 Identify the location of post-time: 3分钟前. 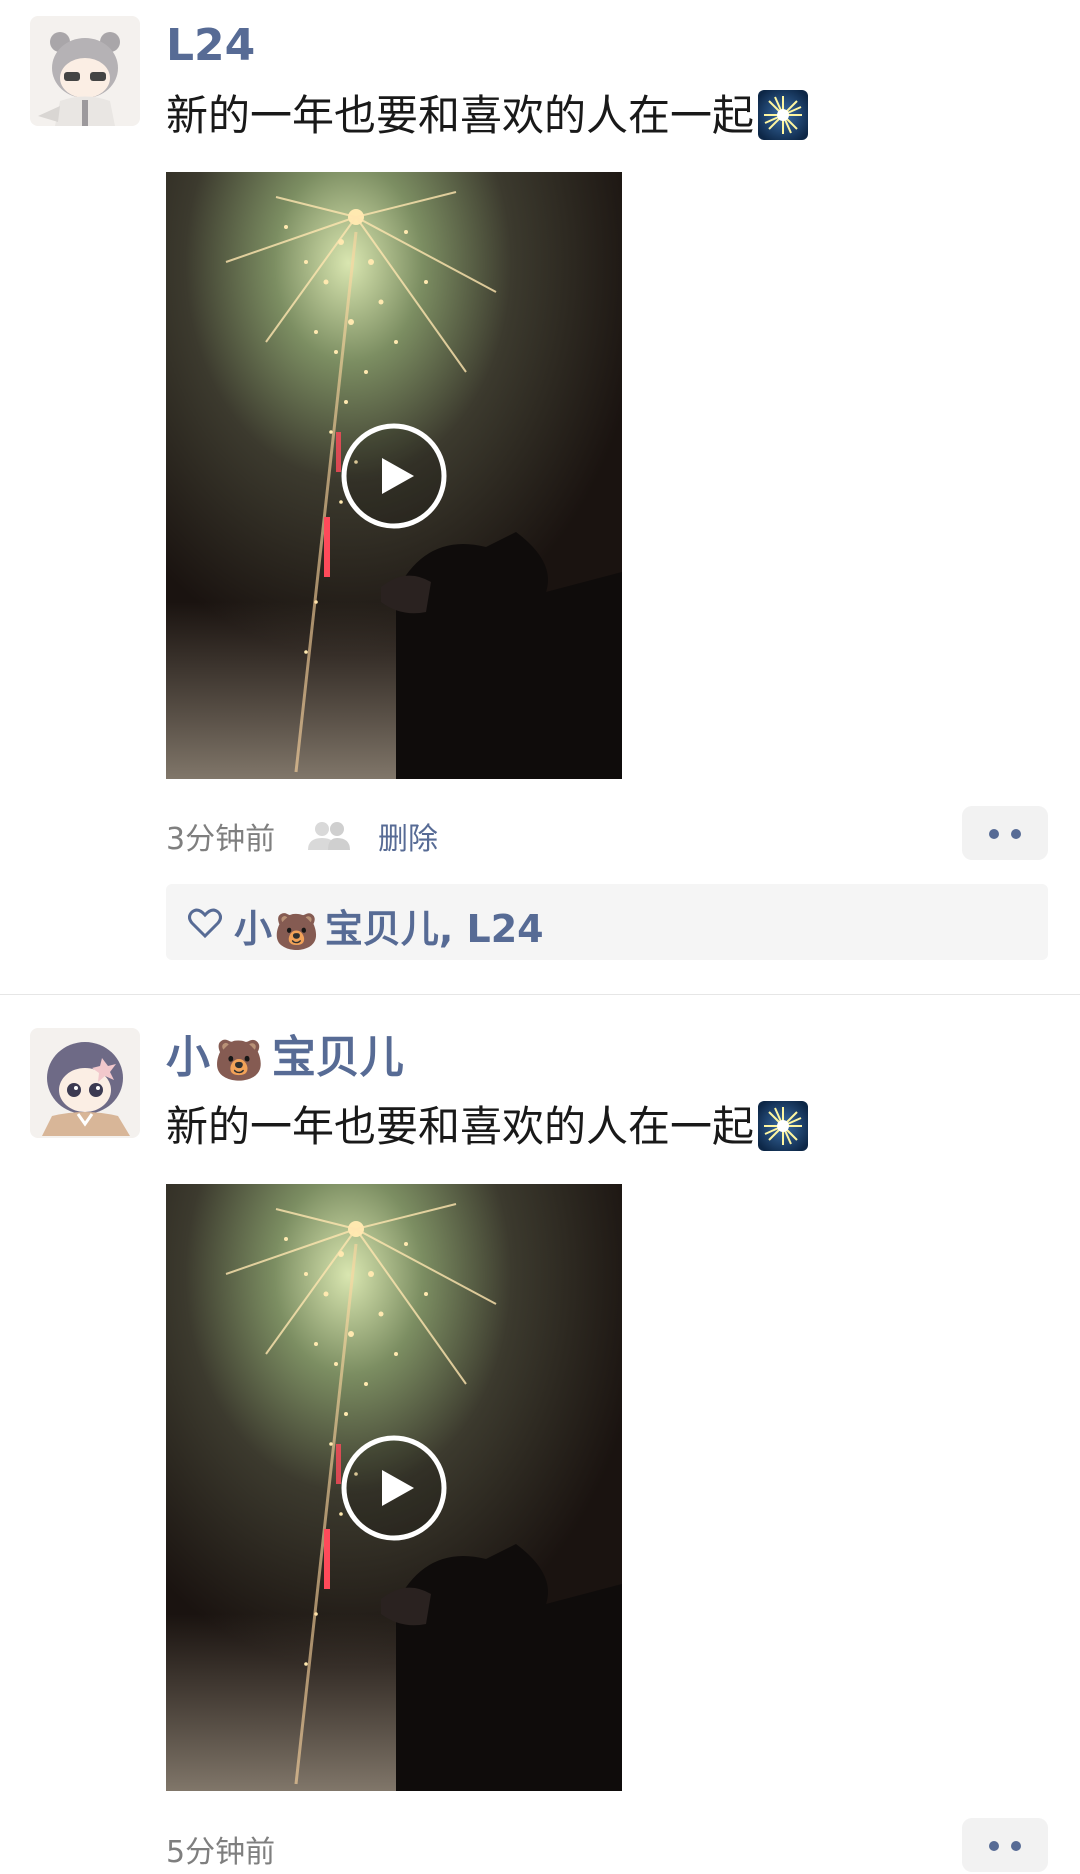
(221, 839).